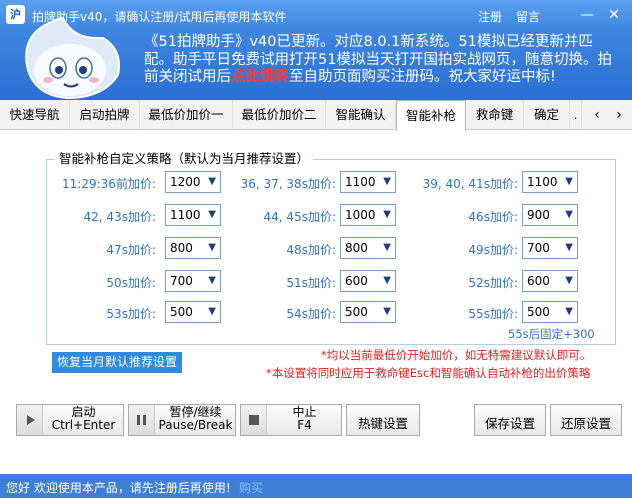  Describe the element at coordinates (142, 420) in the screenshot. I see `pause-icon` at that location.